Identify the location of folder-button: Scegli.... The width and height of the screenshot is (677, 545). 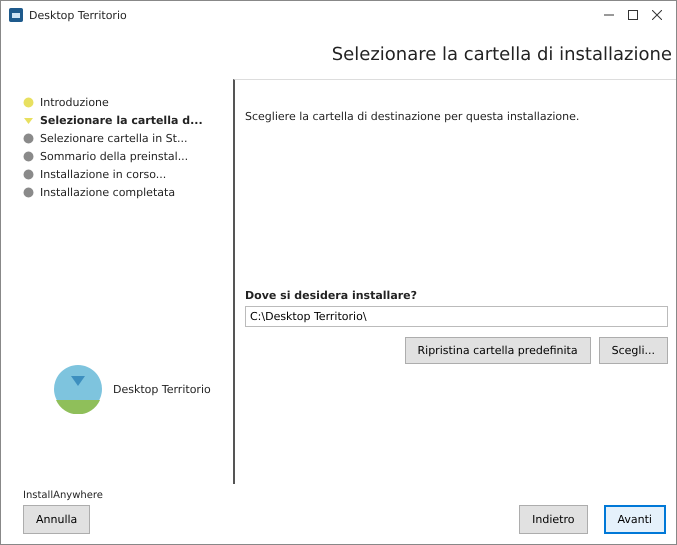
(633, 350).